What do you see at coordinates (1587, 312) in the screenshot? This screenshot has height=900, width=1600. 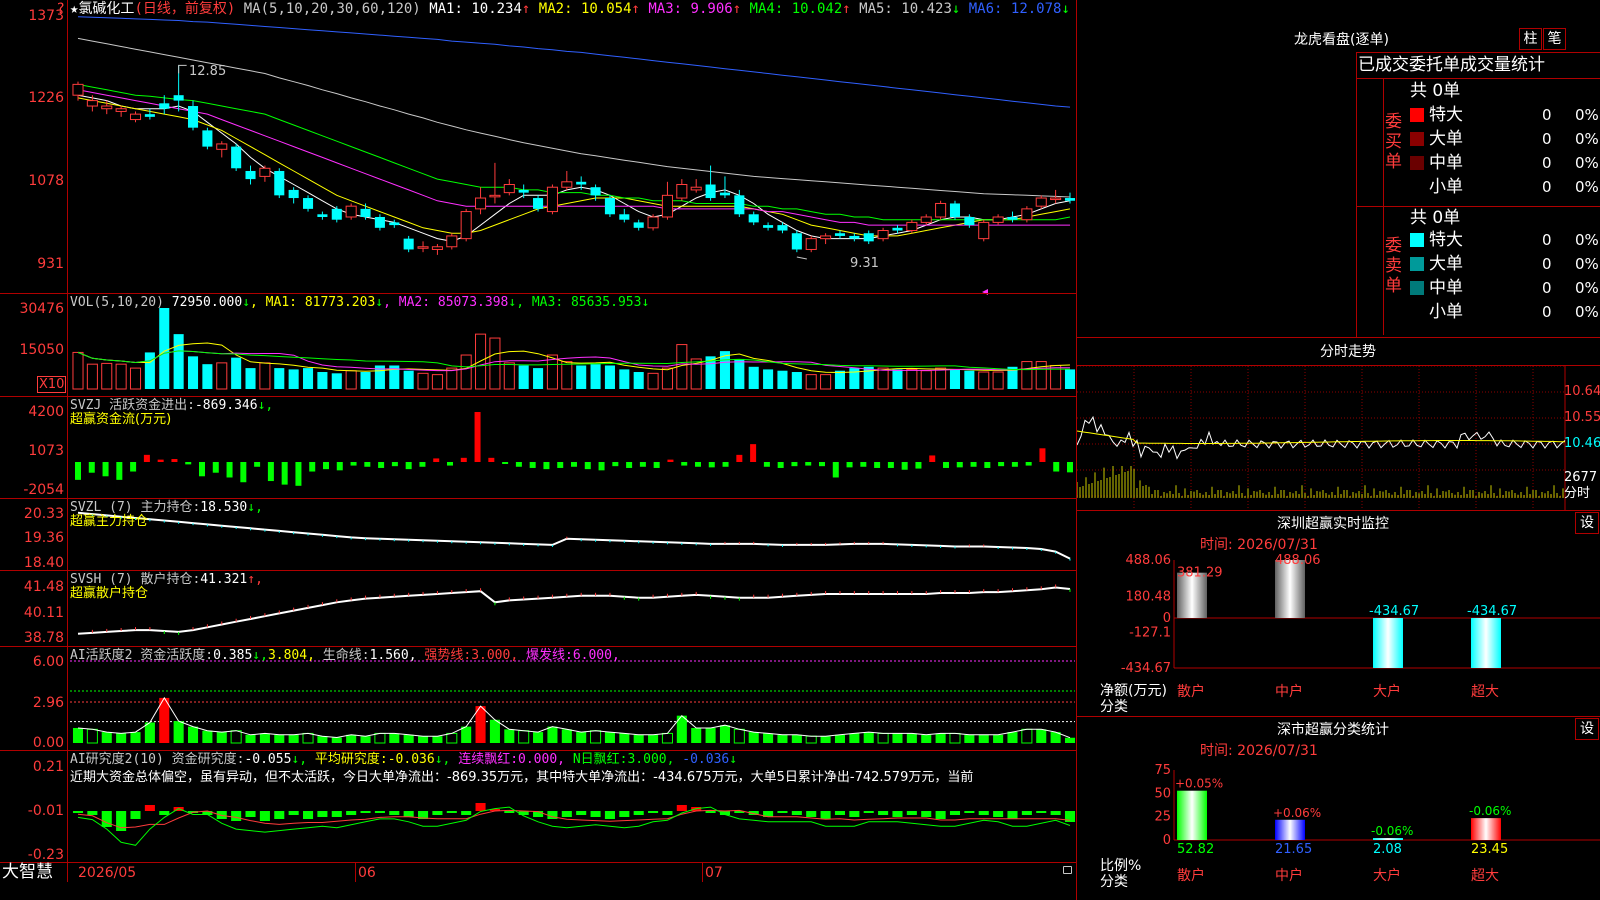 I see `order-pct: 0%` at bounding box center [1587, 312].